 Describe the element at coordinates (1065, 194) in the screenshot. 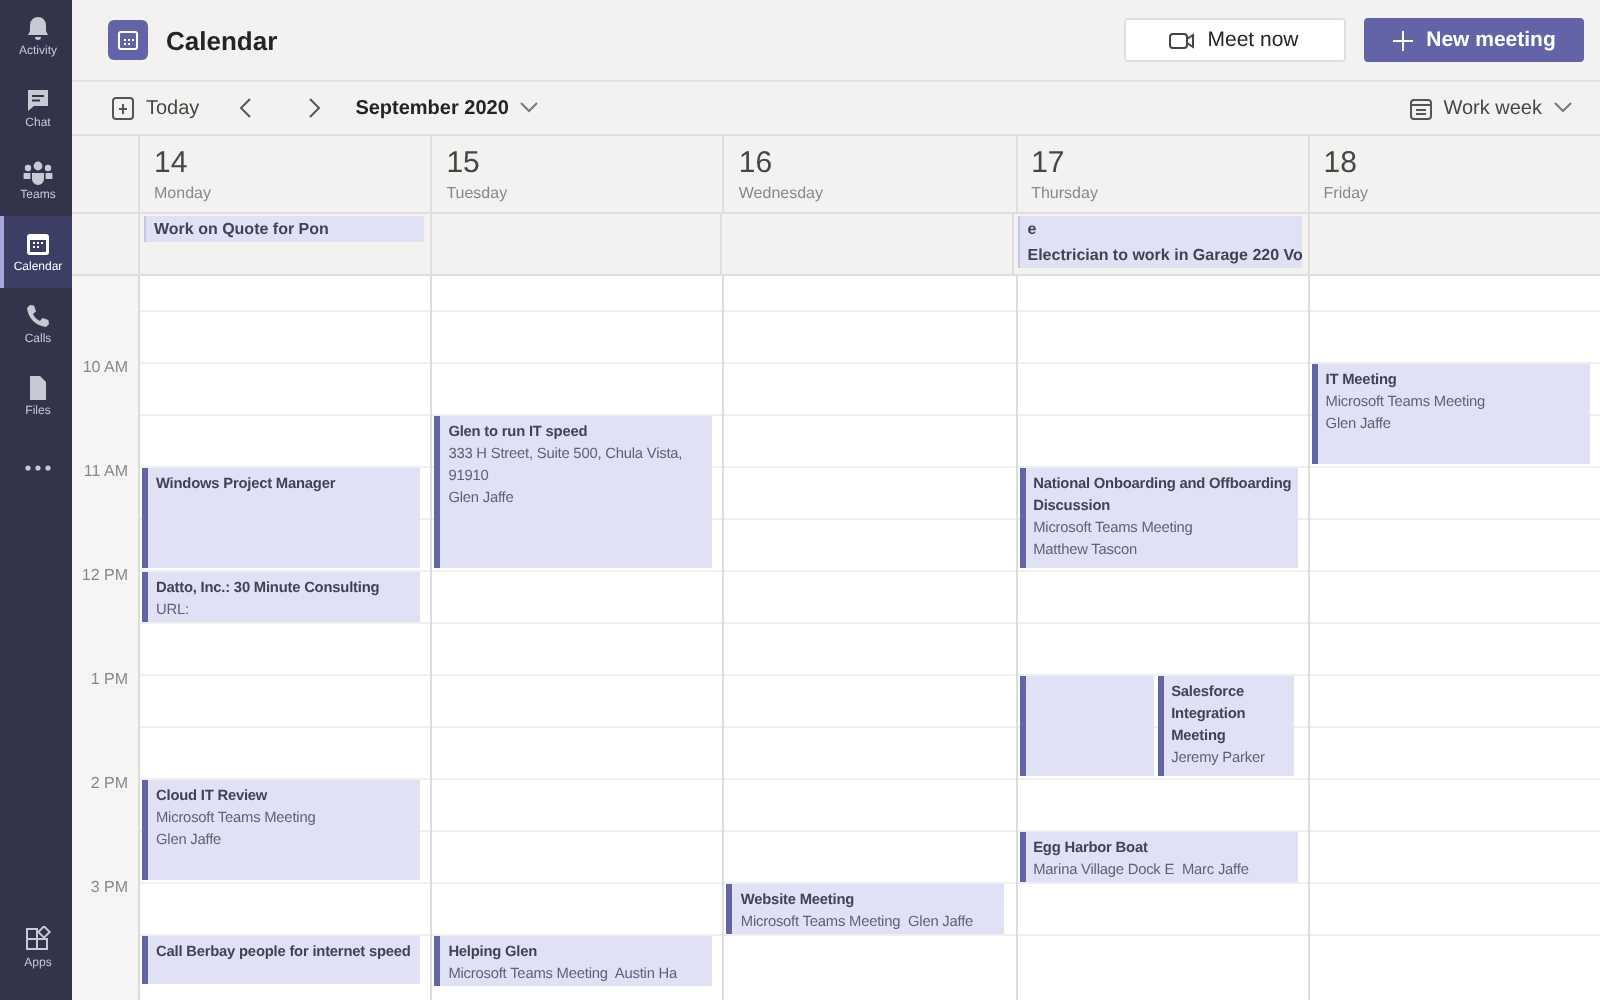

I see `weekday-label: Thursday` at that location.